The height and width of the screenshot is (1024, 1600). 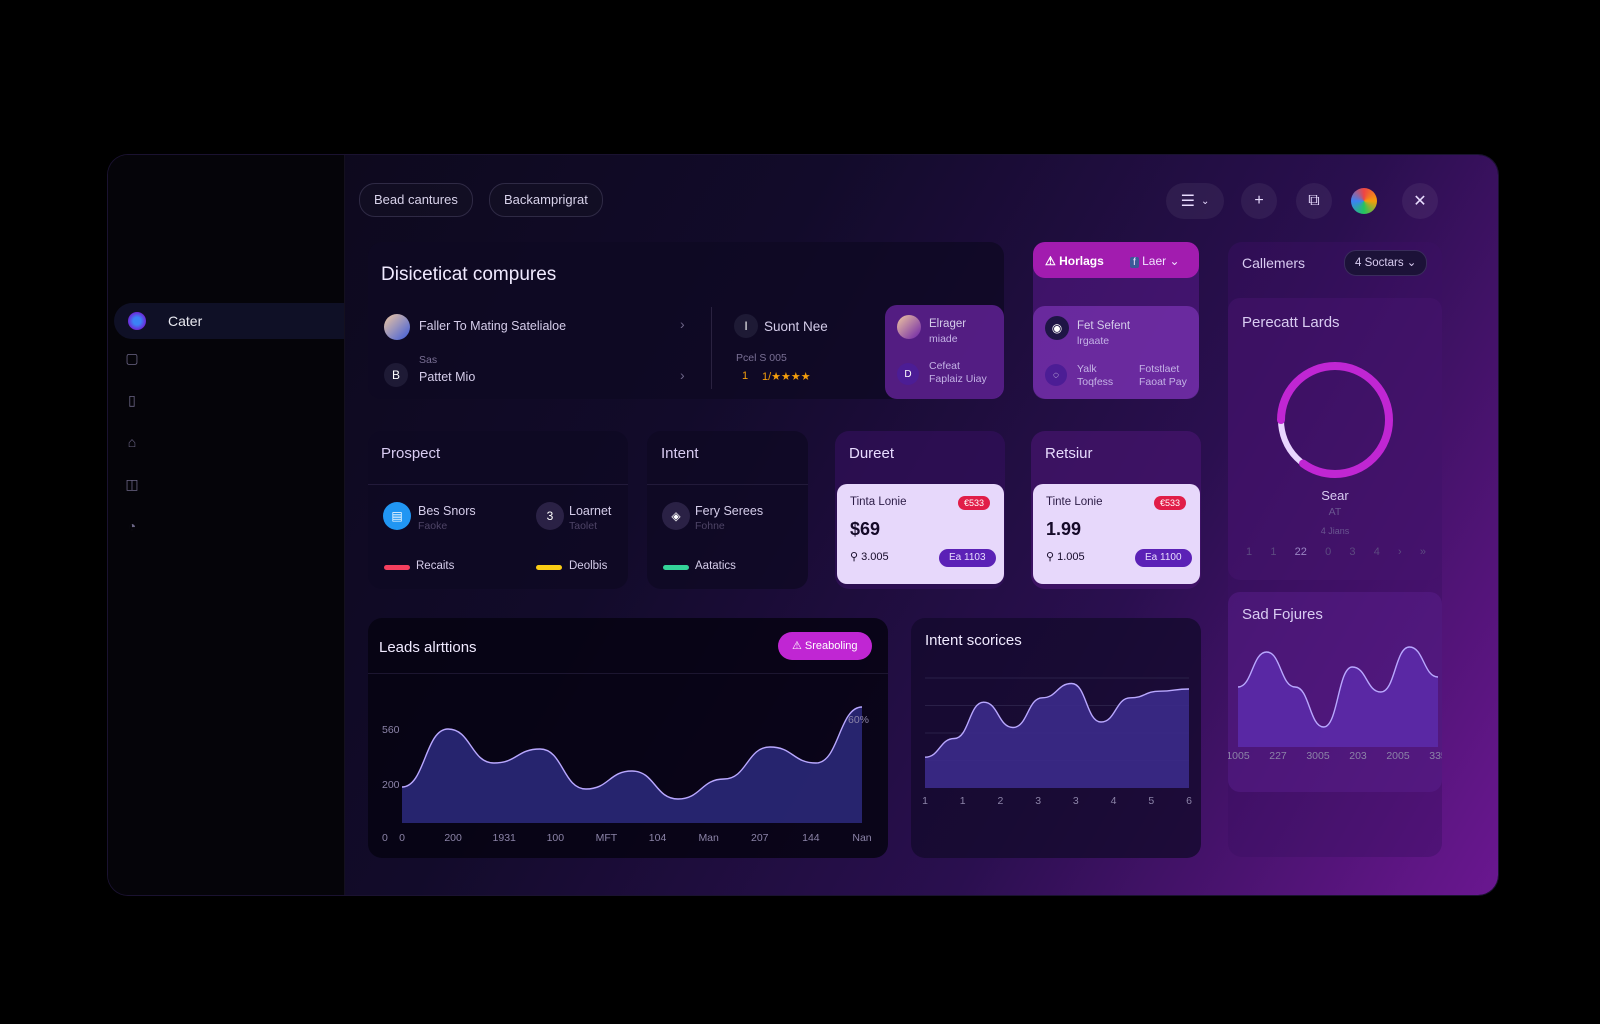 I want to click on price-meta: ⚲ 1.005, so click(x=1065, y=556).